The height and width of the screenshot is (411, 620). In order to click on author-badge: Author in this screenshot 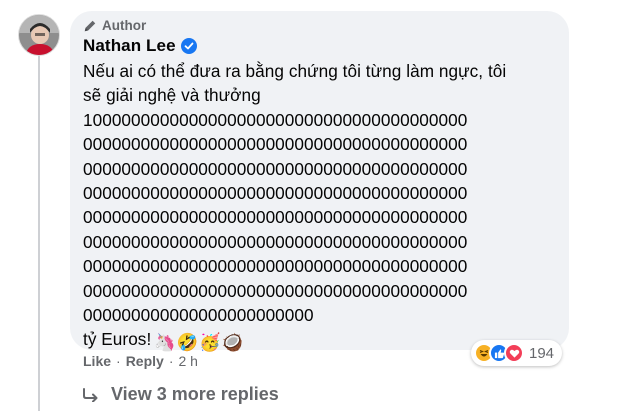, I will do `click(114, 25)`.